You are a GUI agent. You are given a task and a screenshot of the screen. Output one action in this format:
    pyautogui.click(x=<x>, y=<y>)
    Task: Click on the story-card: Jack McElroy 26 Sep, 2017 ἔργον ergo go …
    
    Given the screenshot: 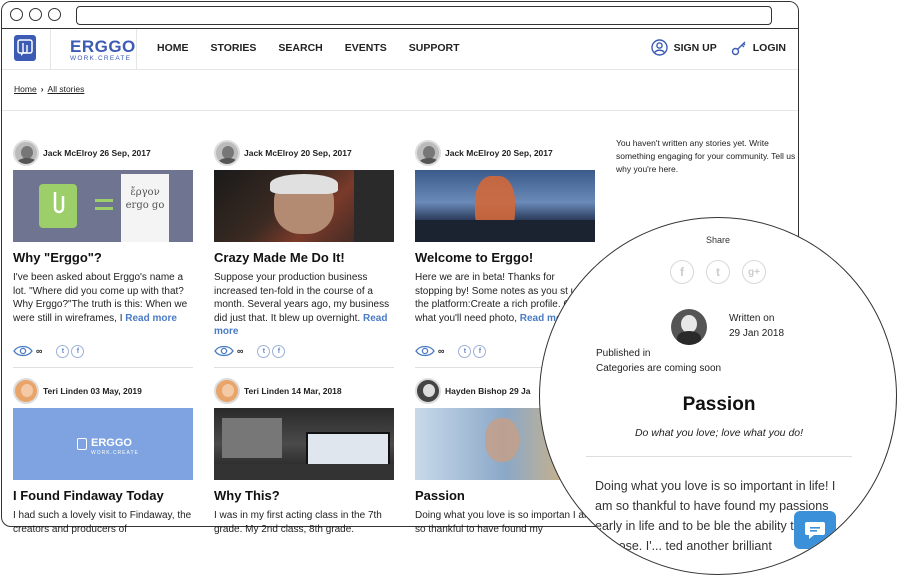 What is the action you would take?
    pyautogui.click(x=103, y=253)
    